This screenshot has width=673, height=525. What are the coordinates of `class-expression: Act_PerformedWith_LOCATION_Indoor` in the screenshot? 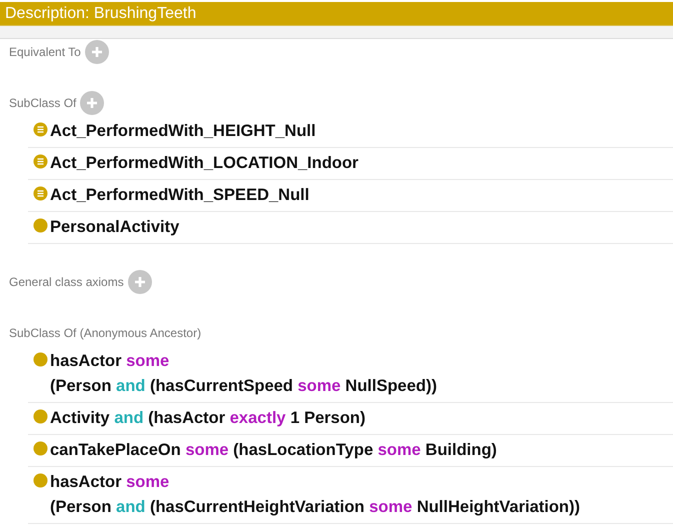 It's located at (204, 163).